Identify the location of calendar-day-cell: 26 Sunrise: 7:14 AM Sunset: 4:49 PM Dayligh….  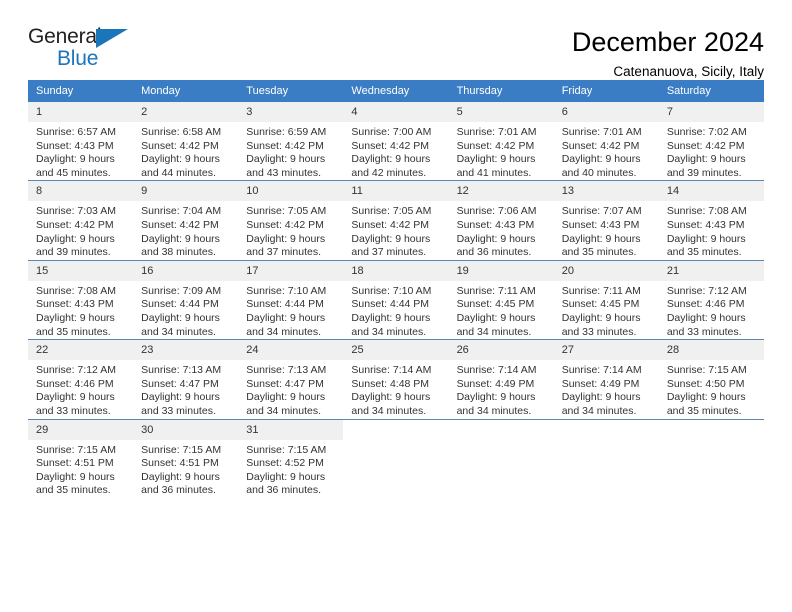
(501, 379).